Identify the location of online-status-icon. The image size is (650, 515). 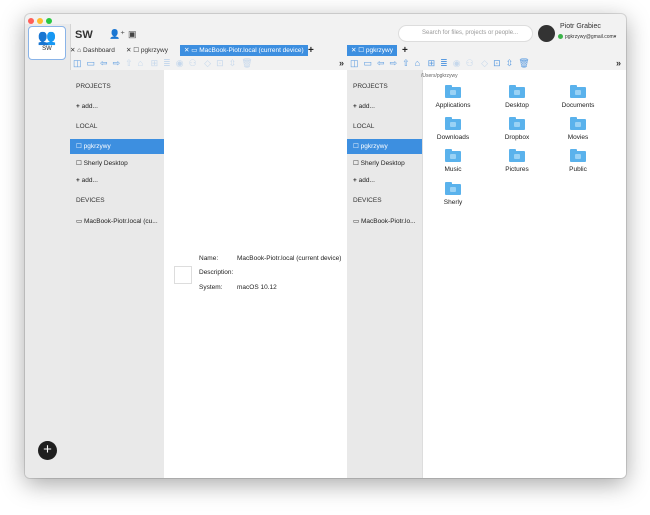
(560, 36).